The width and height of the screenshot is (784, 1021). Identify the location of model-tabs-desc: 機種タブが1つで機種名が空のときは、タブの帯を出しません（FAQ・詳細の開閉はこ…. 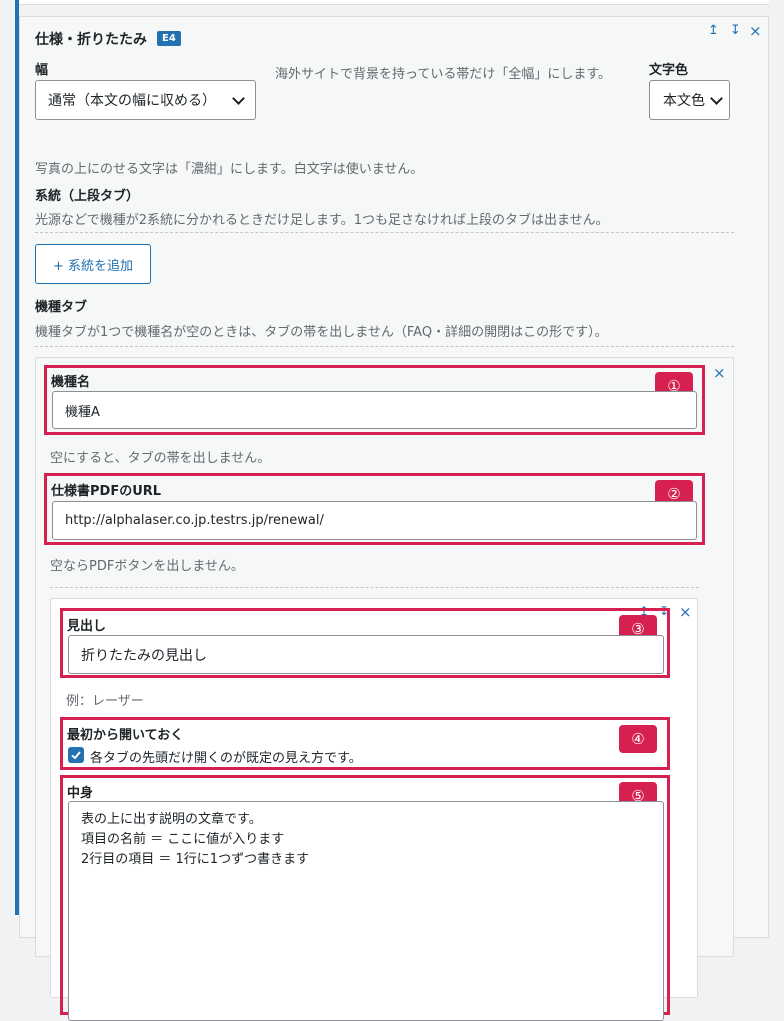
(321, 332).